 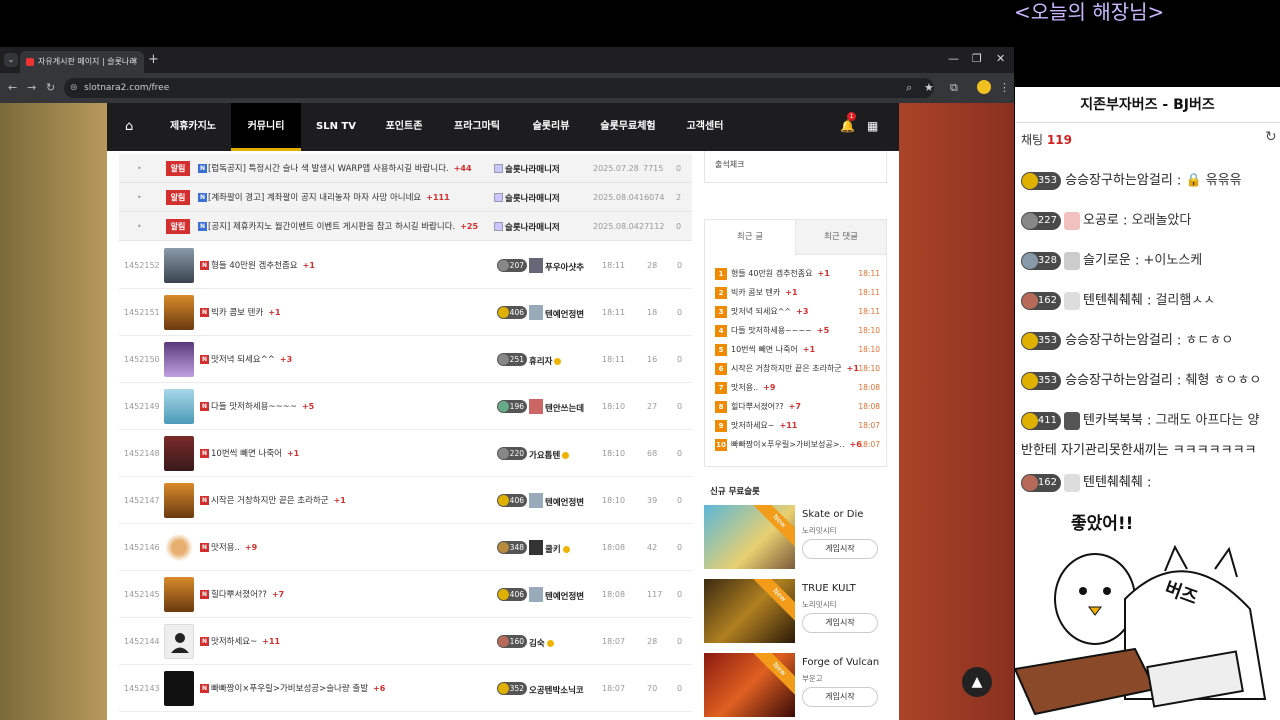 What do you see at coordinates (404, 127) in the screenshot?
I see `nav-point-zone: 포인트존` at bounding box center [404, 127].